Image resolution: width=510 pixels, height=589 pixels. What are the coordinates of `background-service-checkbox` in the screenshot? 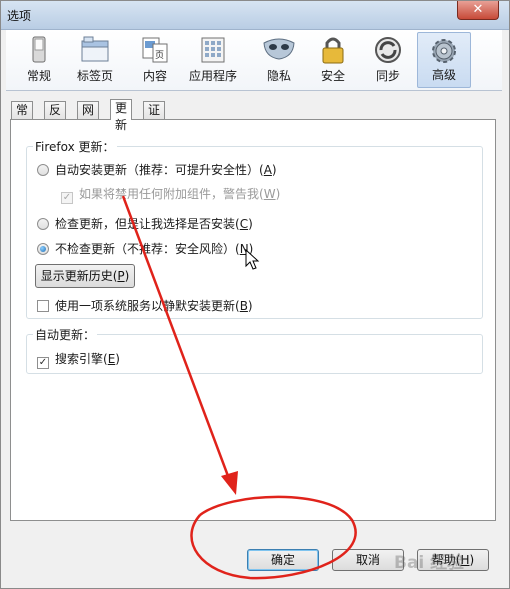 It's located at (43, 306).